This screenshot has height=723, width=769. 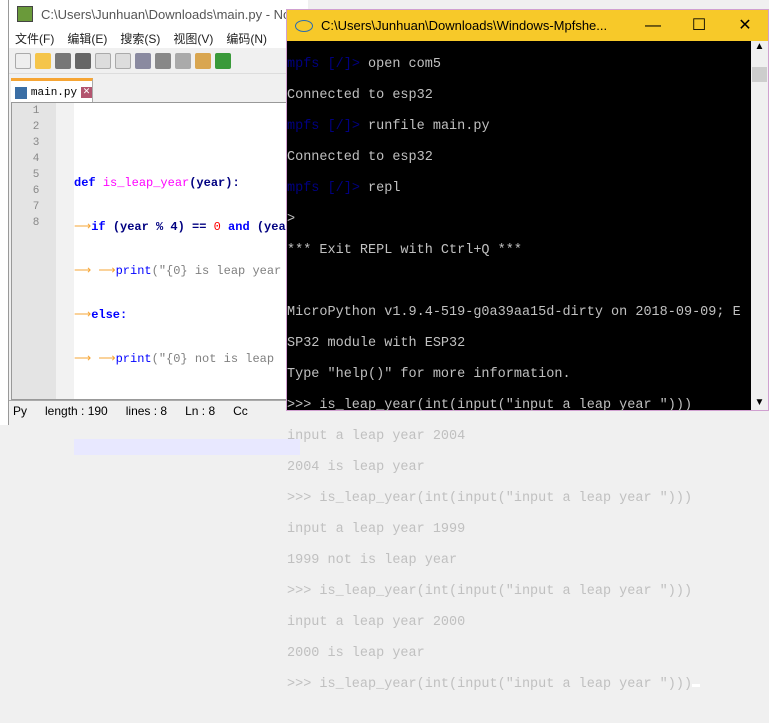 I want to click on print-icon, so click(x=143, y=60).